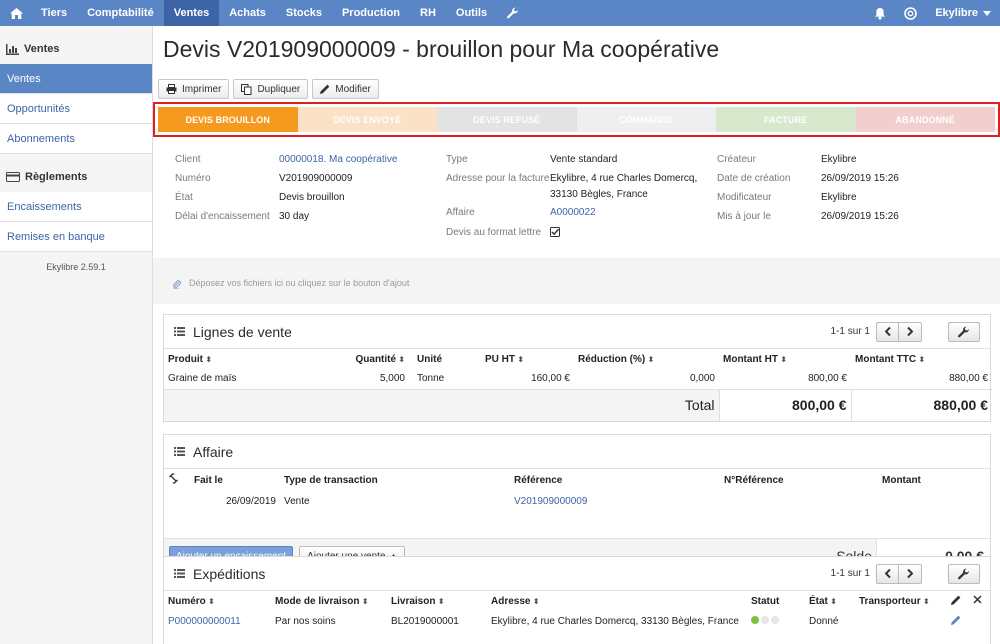 Image resolution: width=1000 pixels, height=644 pixels. I want to click on nav-outils: Outils, so click(471, 13).